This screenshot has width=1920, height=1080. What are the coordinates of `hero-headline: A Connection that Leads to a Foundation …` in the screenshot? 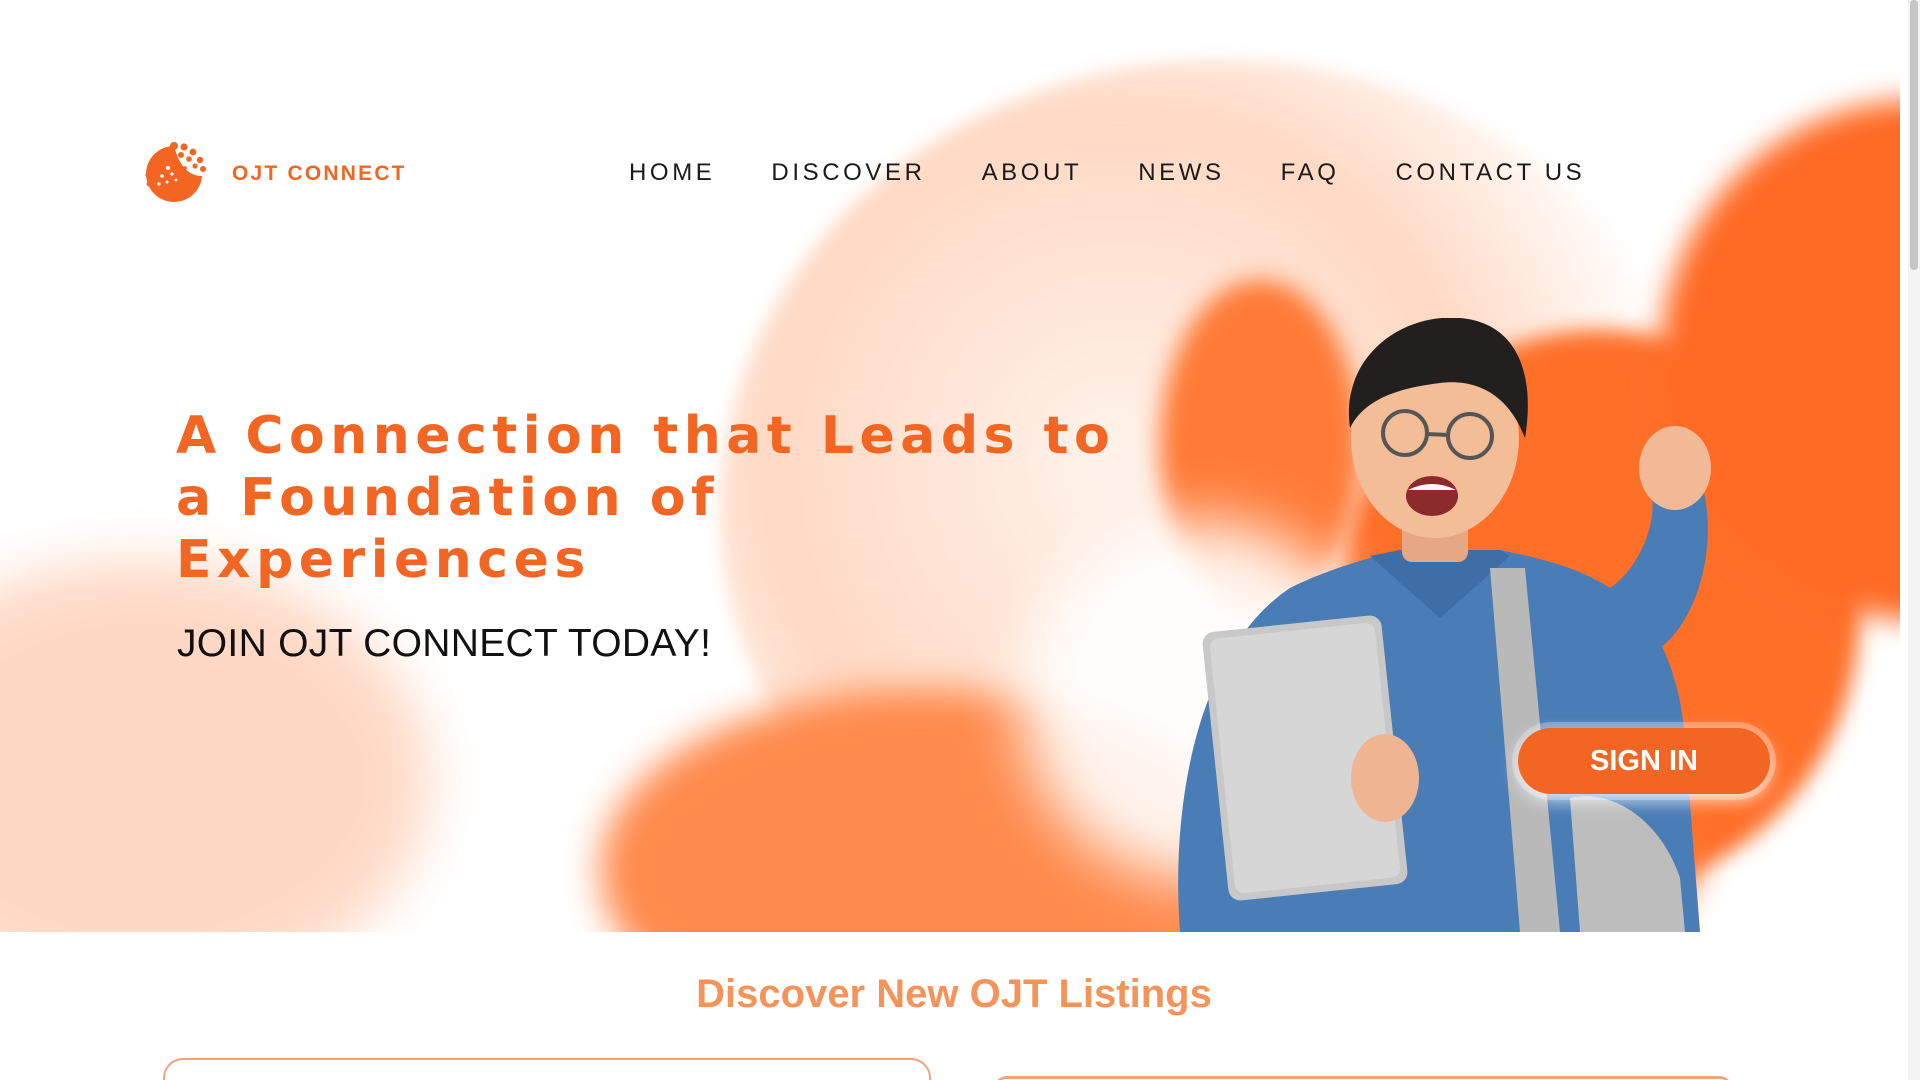 It's located at (646, 498).